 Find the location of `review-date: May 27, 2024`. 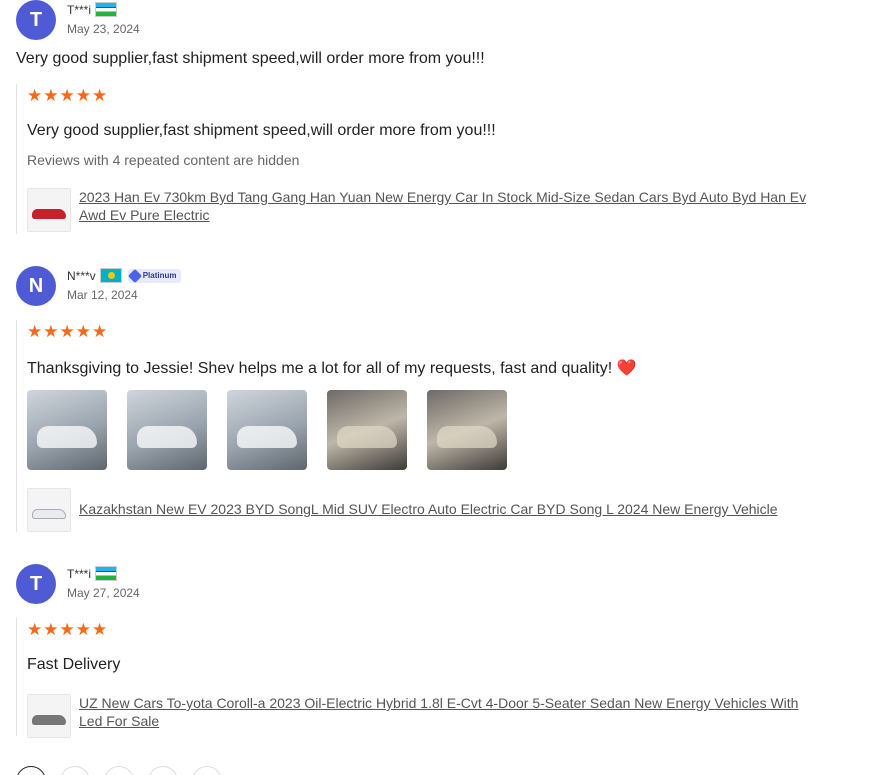

review-date: May 27, 2024 is located at coordinates (103, 593).